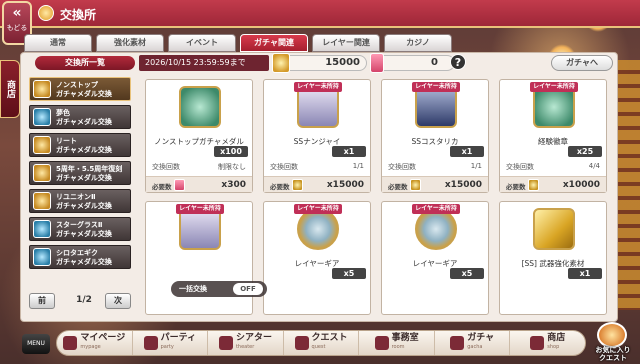 The height and width of the screenshot is (364, 640). I want to click on home-icon, so click(70, 343).